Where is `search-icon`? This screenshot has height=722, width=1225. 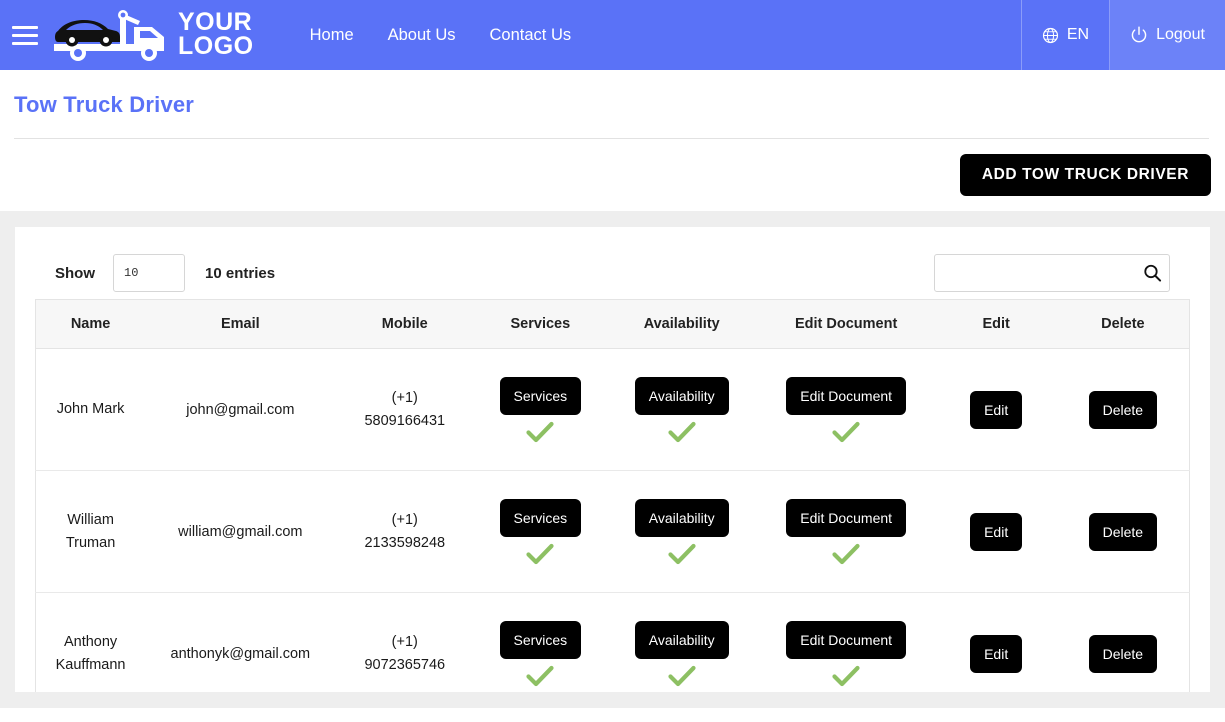
search-icon is located at coordinates (1153, 273).